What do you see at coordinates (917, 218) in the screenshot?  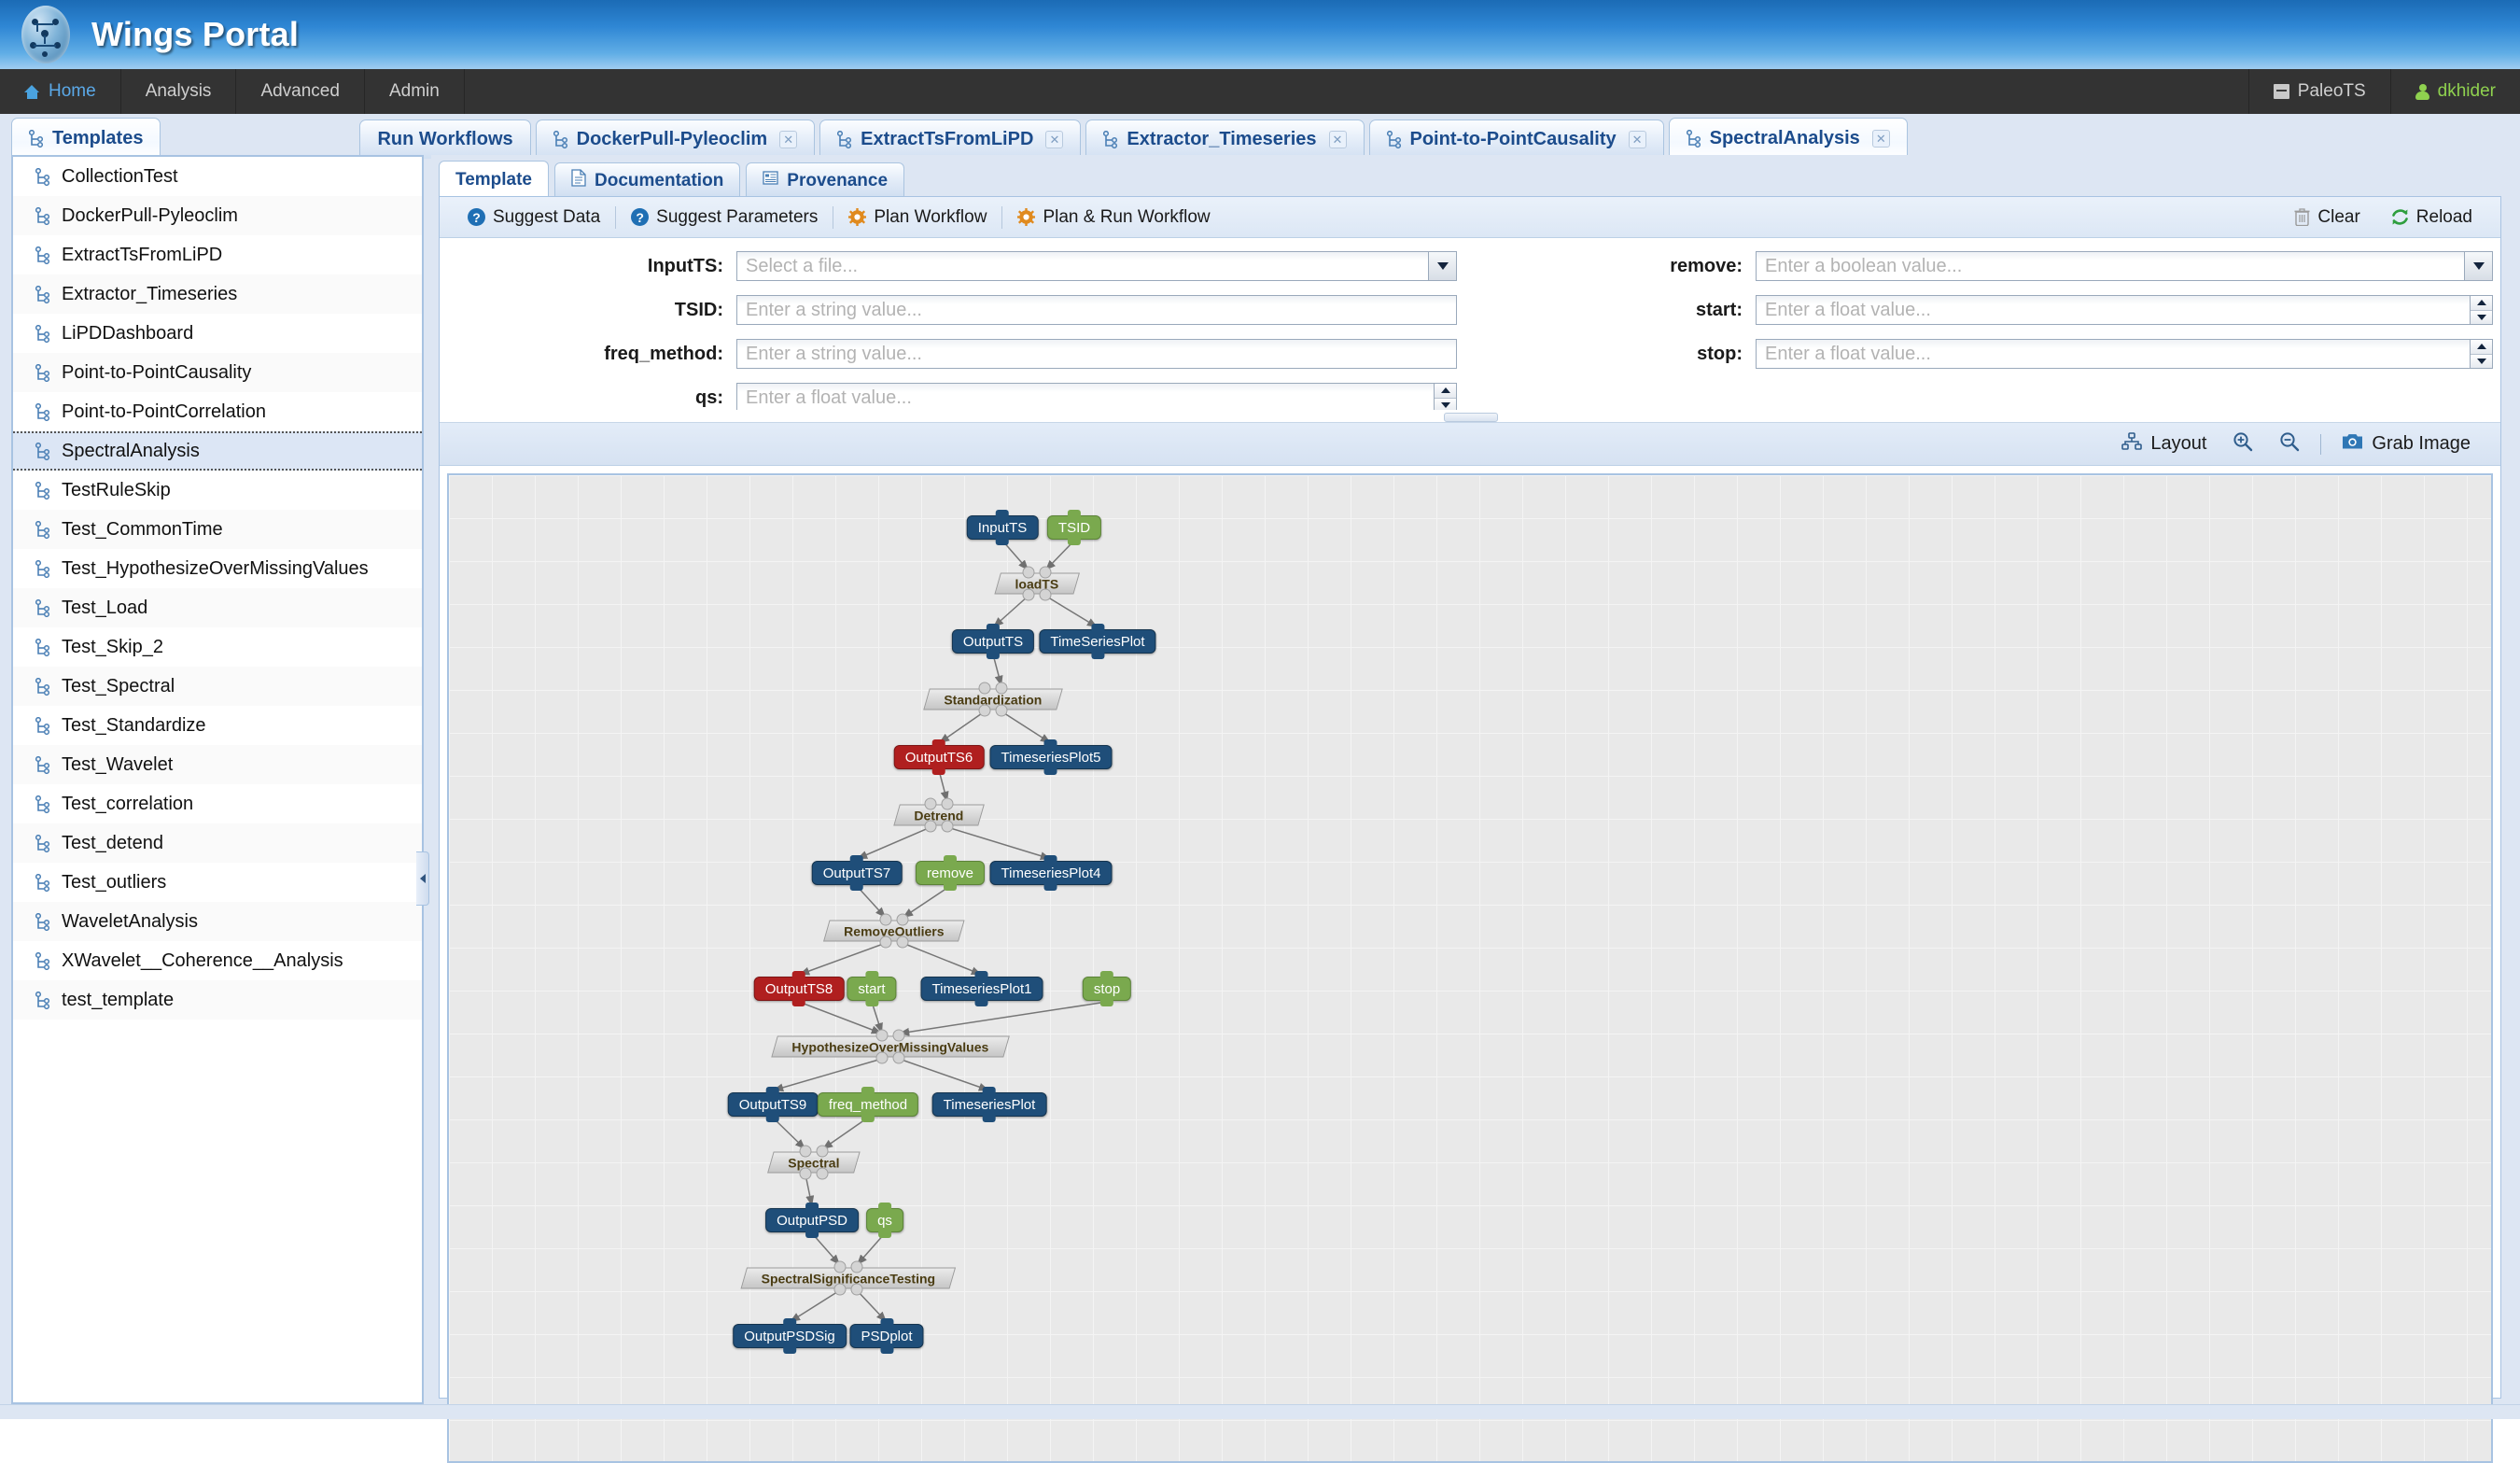 I see `plan-workflow-button: Plan Workflow` at bounding box center [917, 218].